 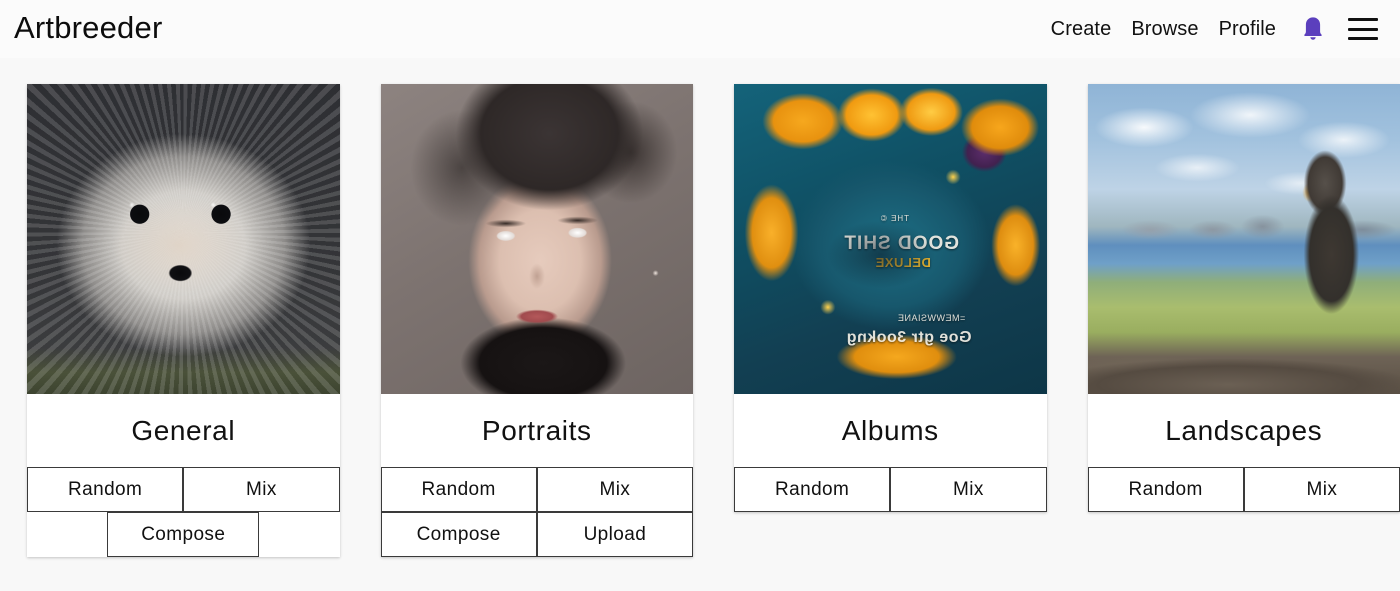 I want to click on album-art-line-5: Goe gtr 3ookng, so click(x=909, y=337).